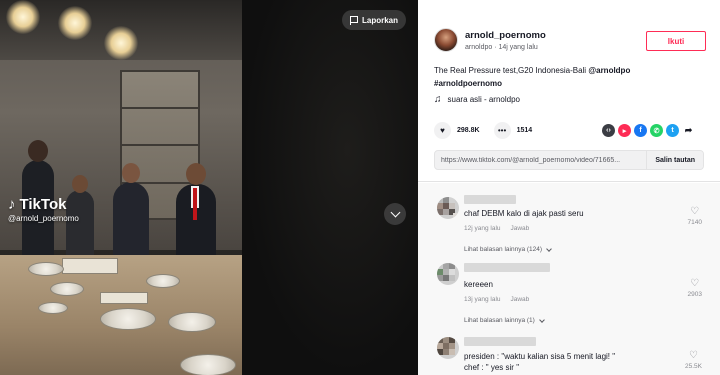 The image size is (720, 375). I want to click on comment-like: ♡ 2903, so click(695, 288).